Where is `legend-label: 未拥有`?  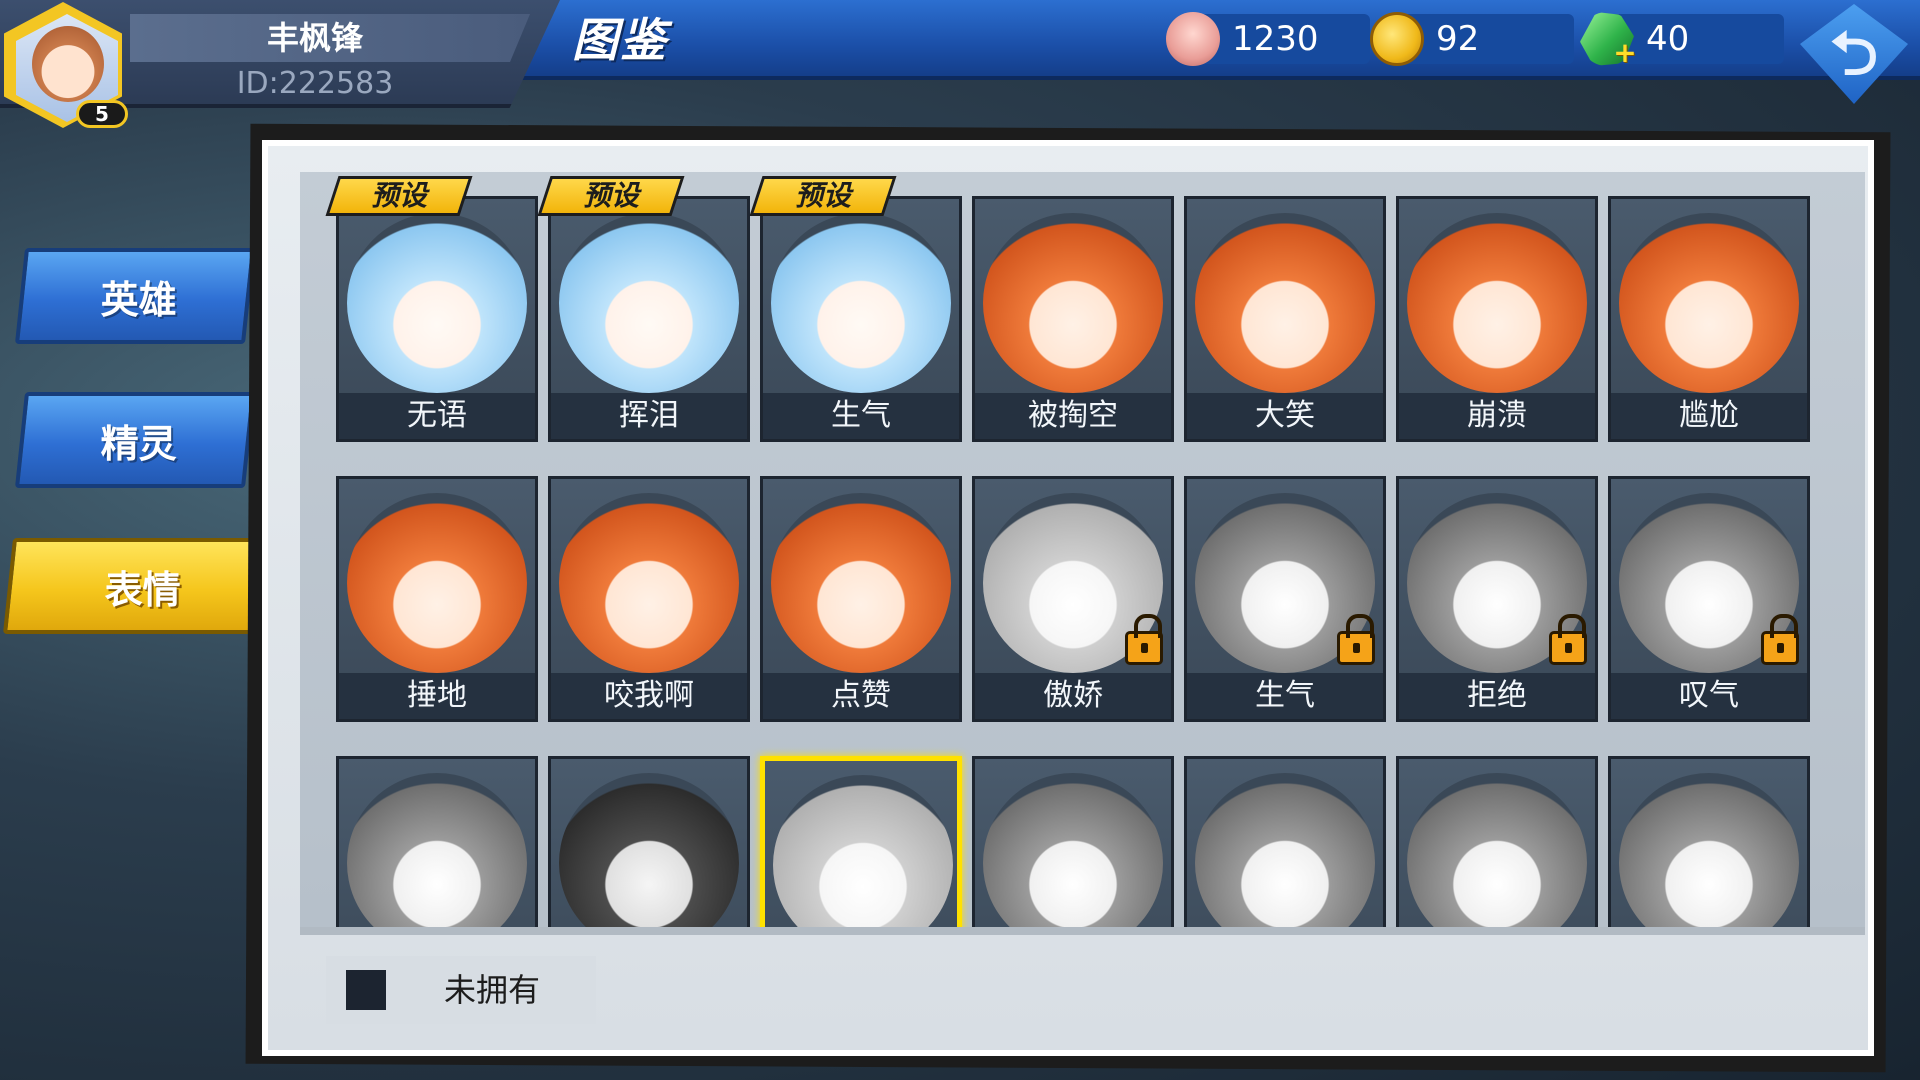 legend-label: 未拥有 is located at coordinates (492, 990).